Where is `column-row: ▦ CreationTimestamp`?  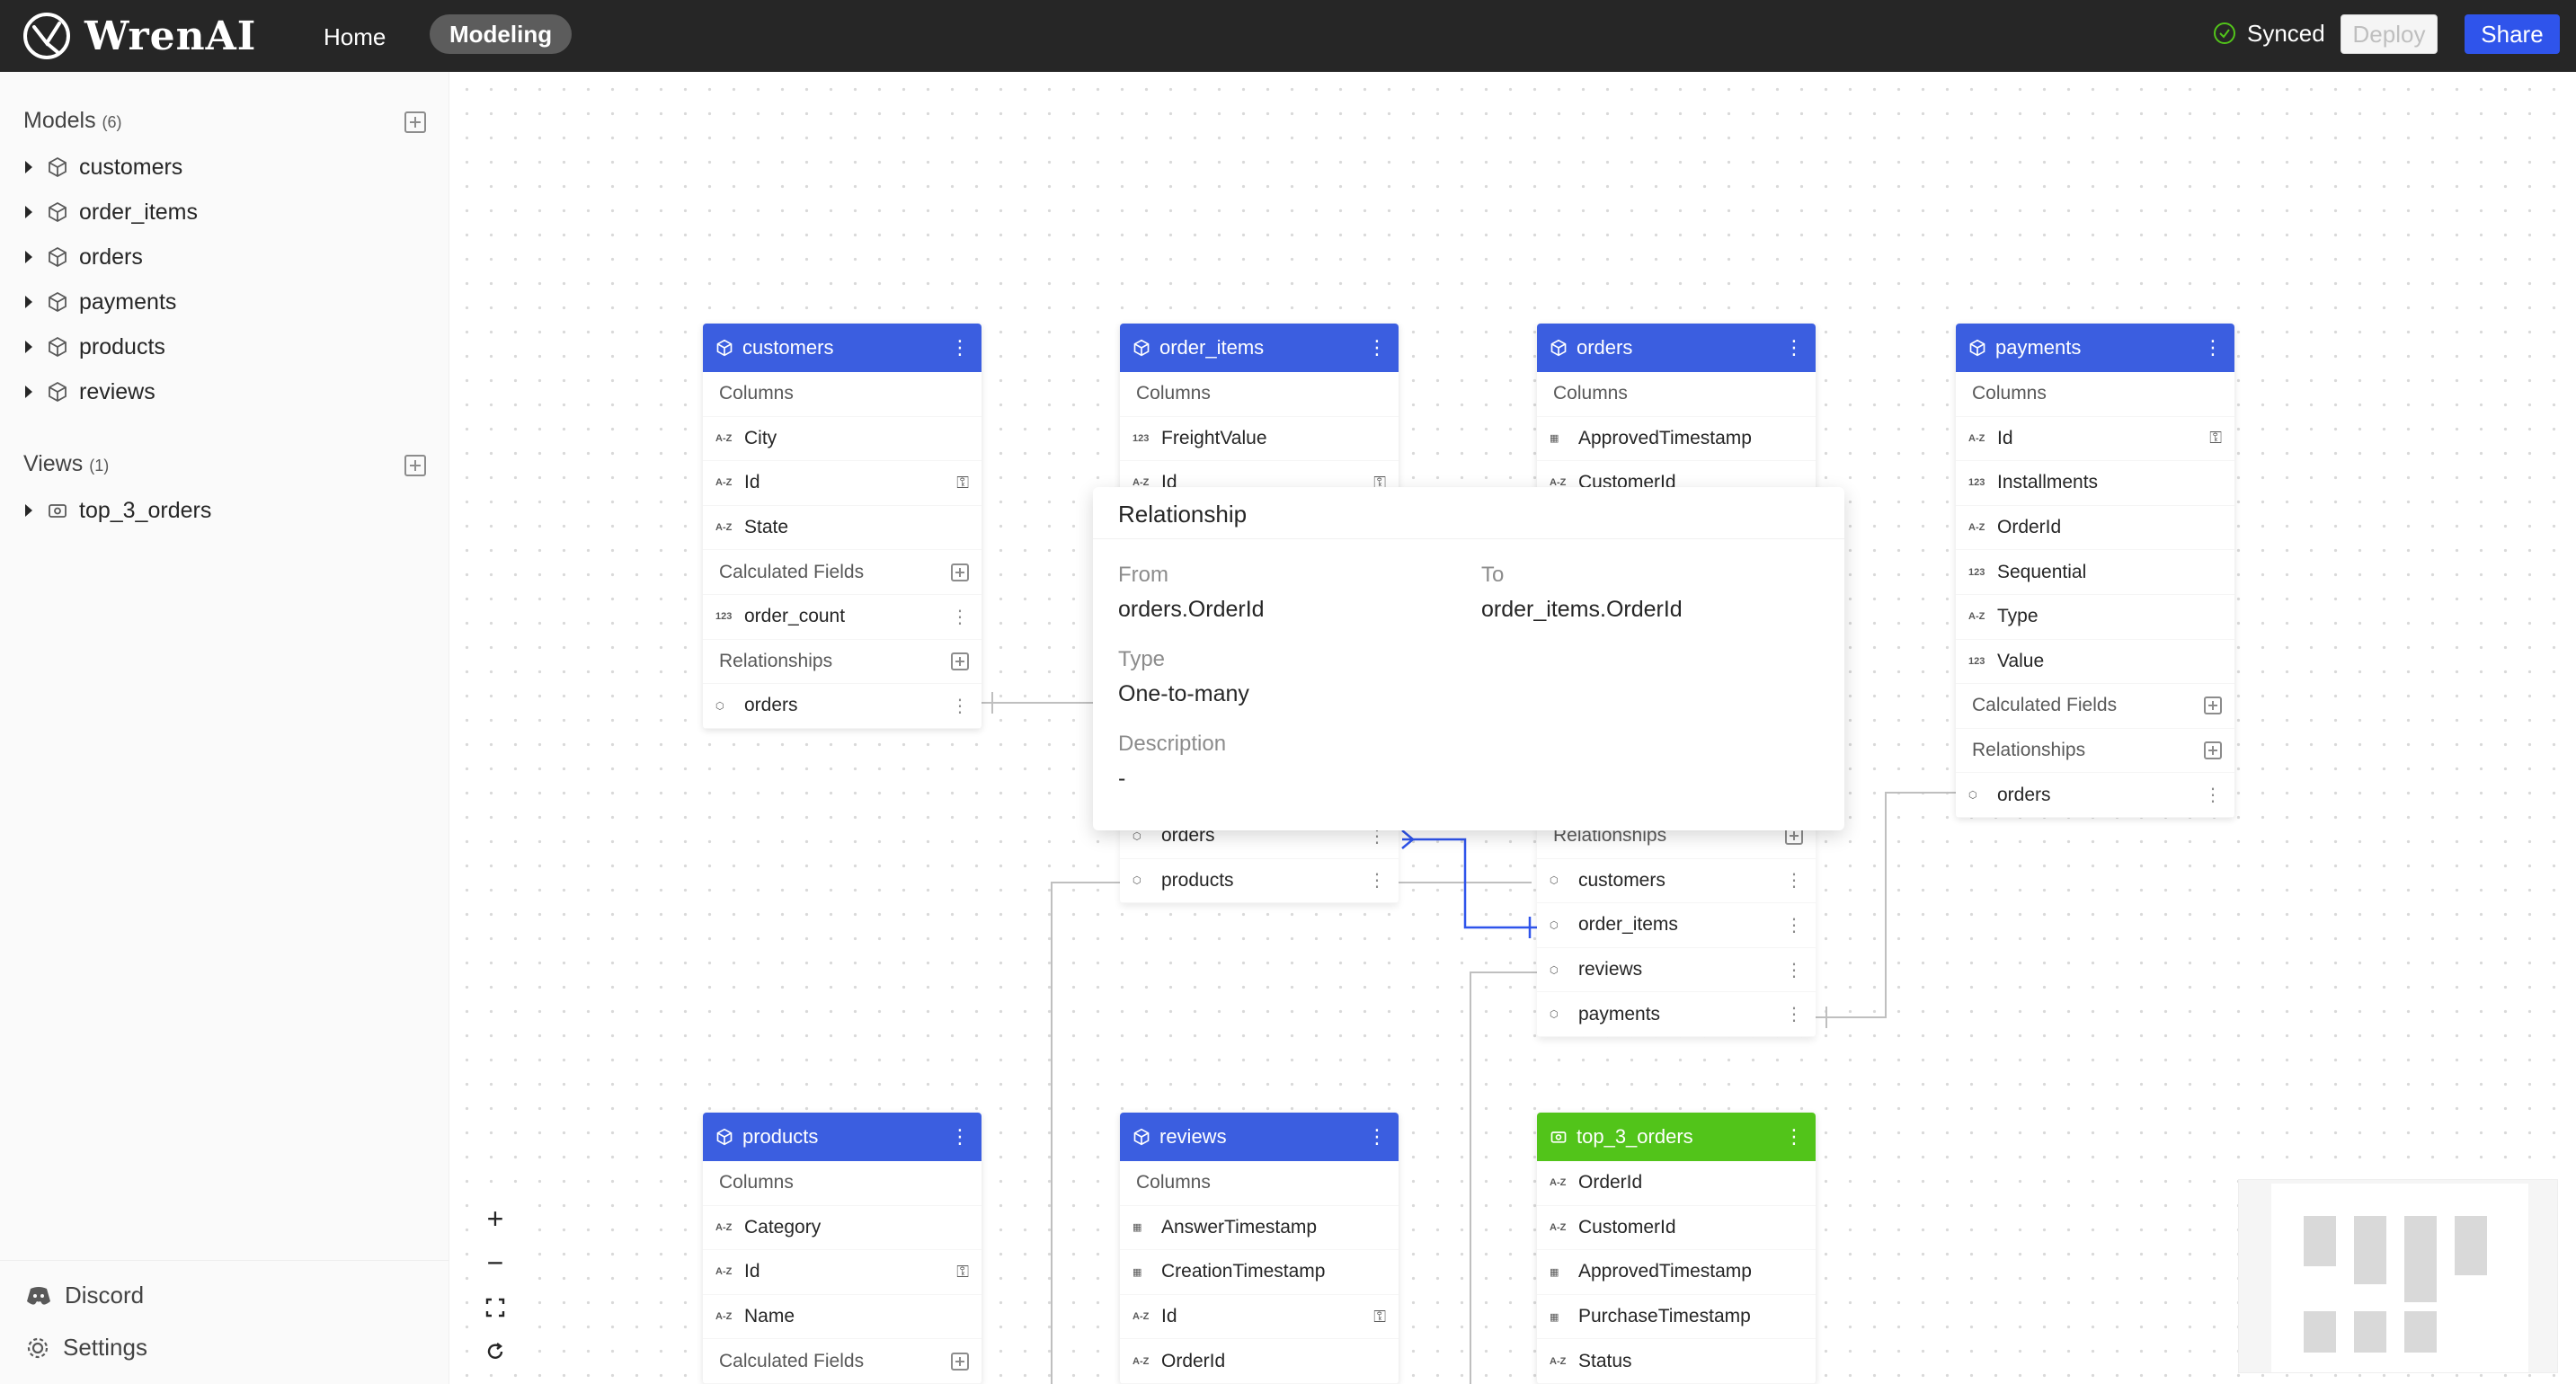 column-row: ▦ CreationTimestamp is located at coordinates (1259, 1272).